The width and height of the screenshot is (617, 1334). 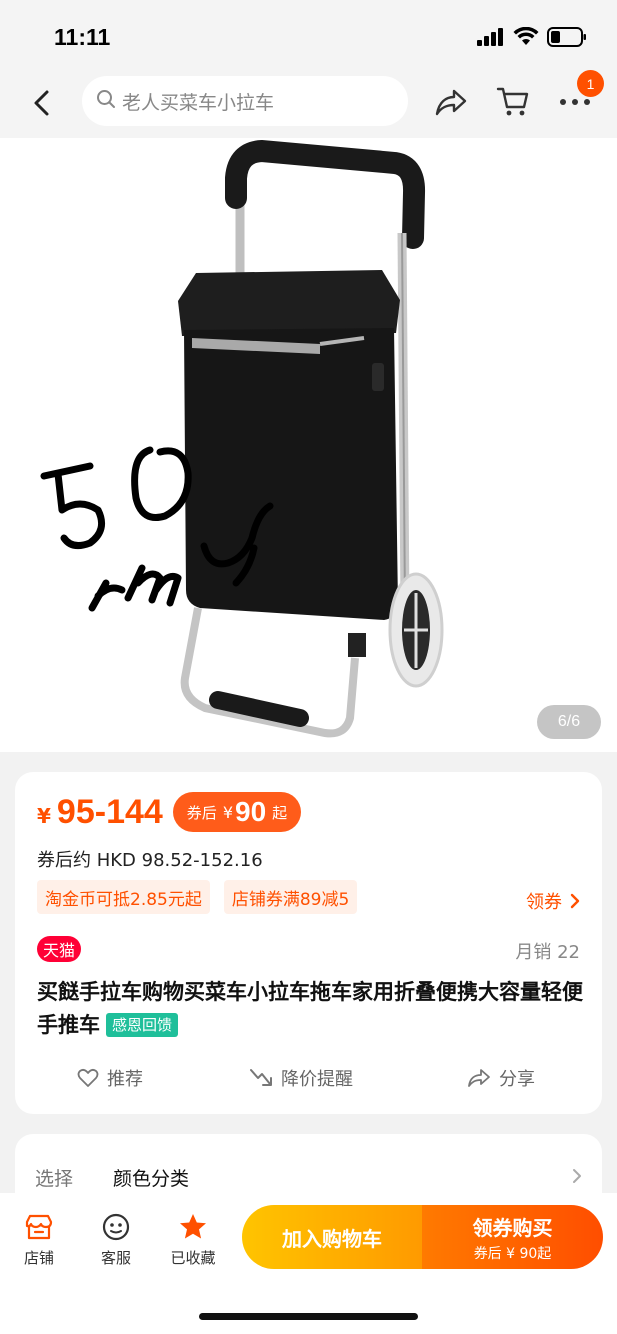 What do you see at coordinates (251, 811) in the screenshot?
I see `coupon-price: 90` at bounding box center [251, 811].